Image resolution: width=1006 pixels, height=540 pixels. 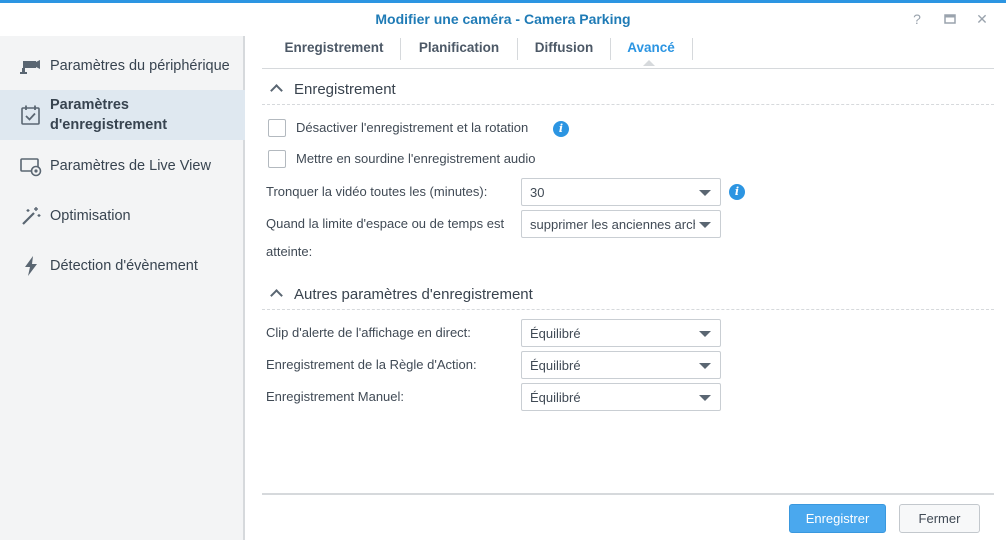 I want to click on section-title: Enregistrement, so click(x=345, y=89).